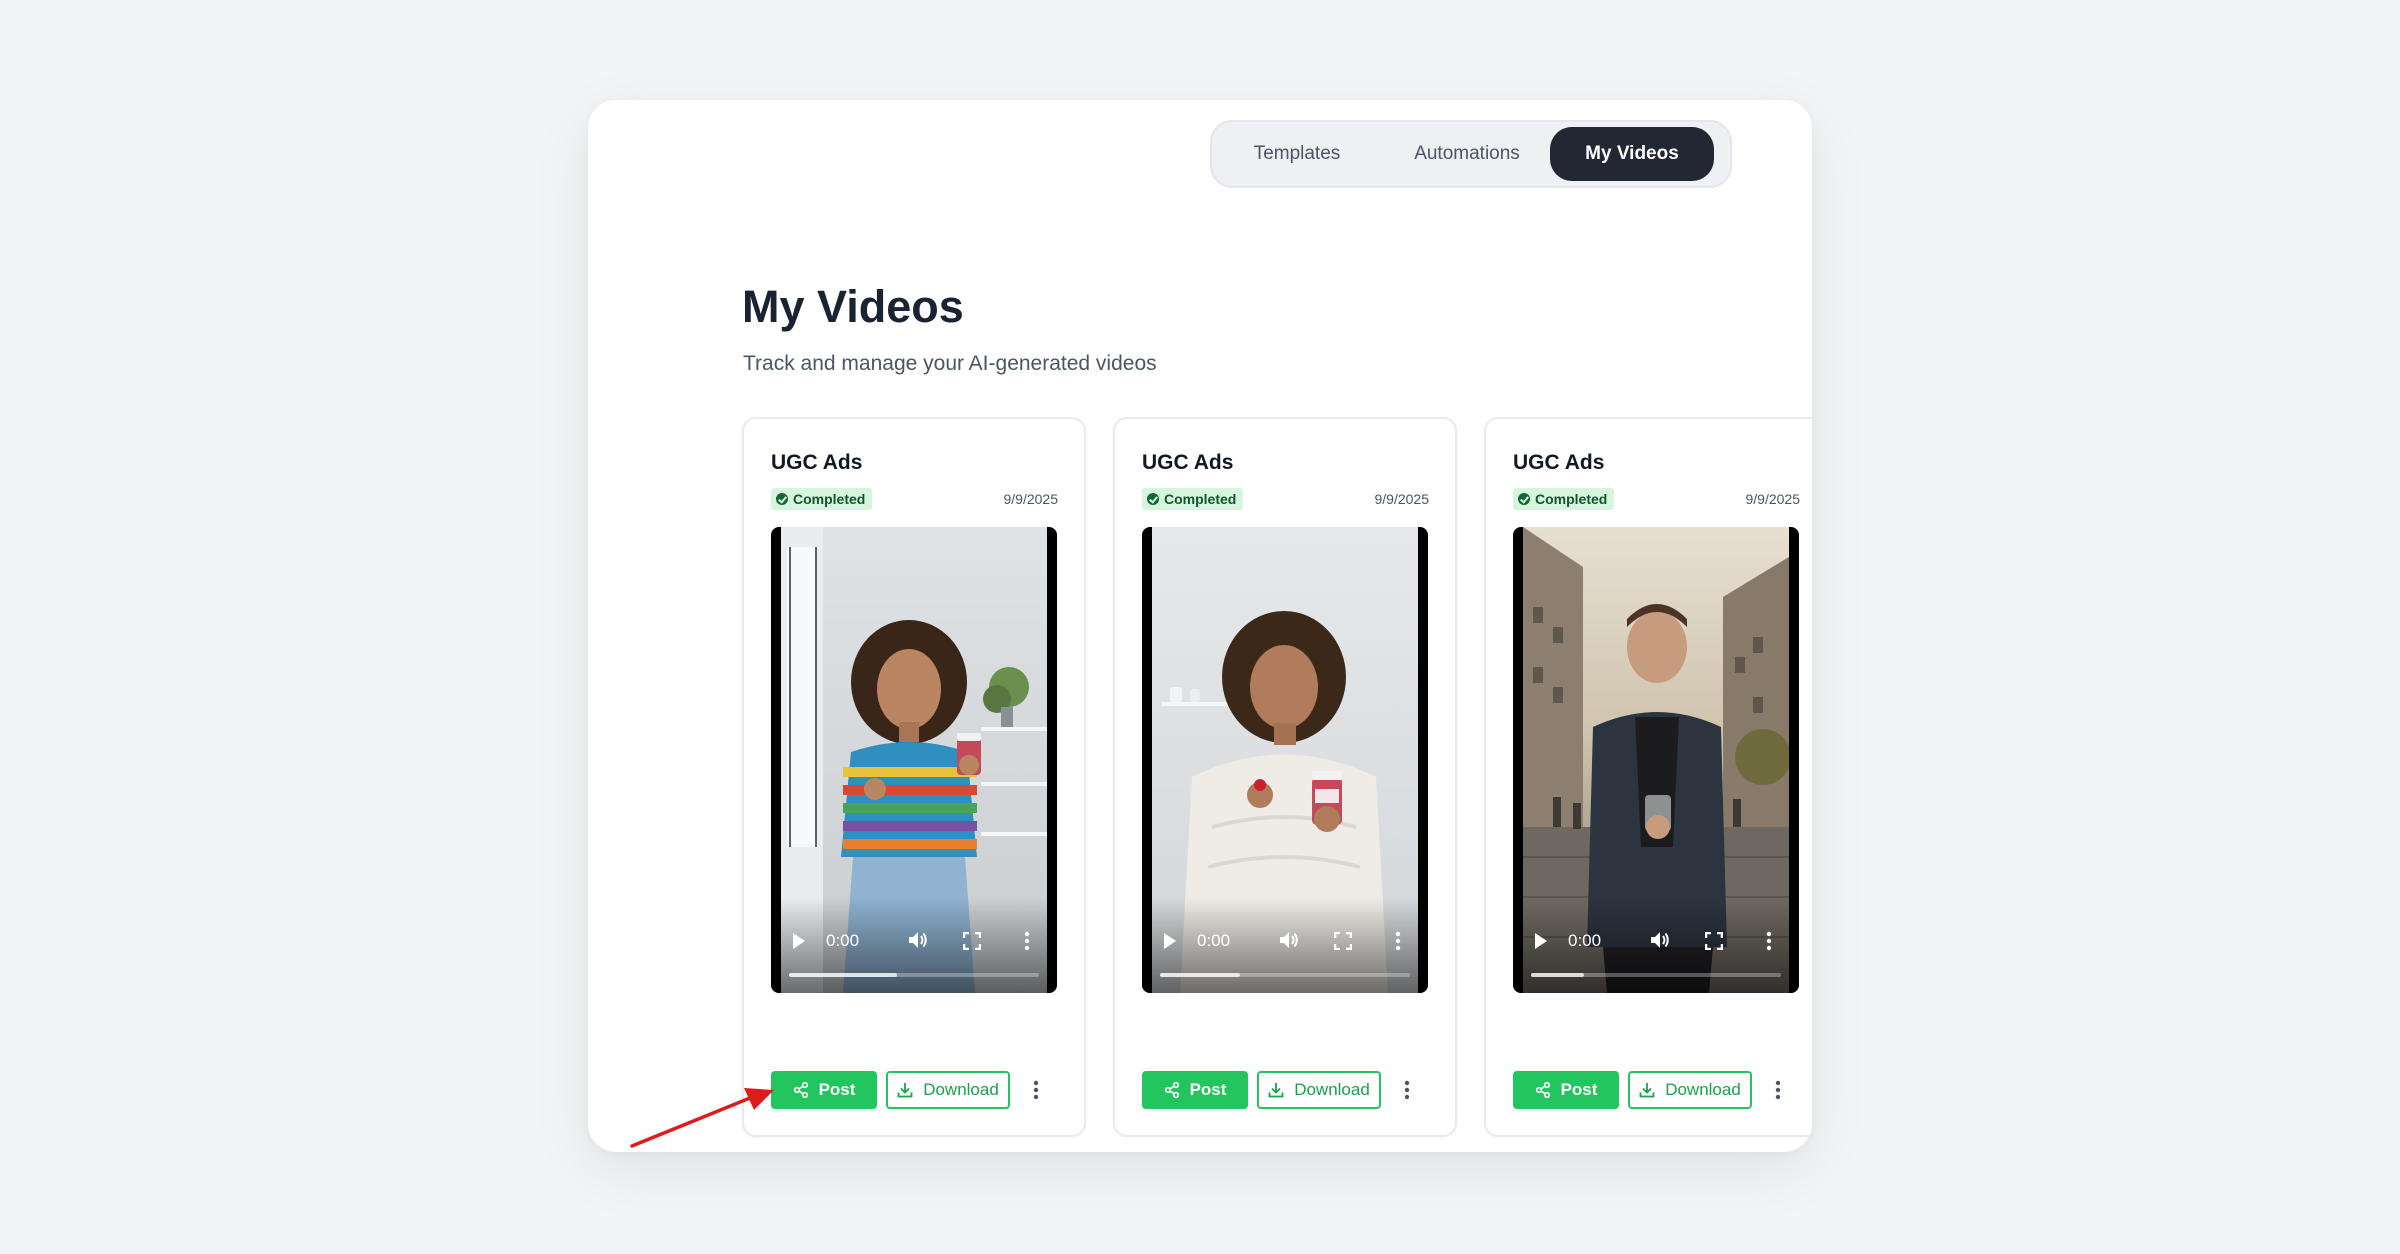 This screenshot has height=1254, width=2400. What do you see at coordinates (1467, 154) in the screenshot?
I see `tab-automations: Automations` at bounding box center [1467, 154].